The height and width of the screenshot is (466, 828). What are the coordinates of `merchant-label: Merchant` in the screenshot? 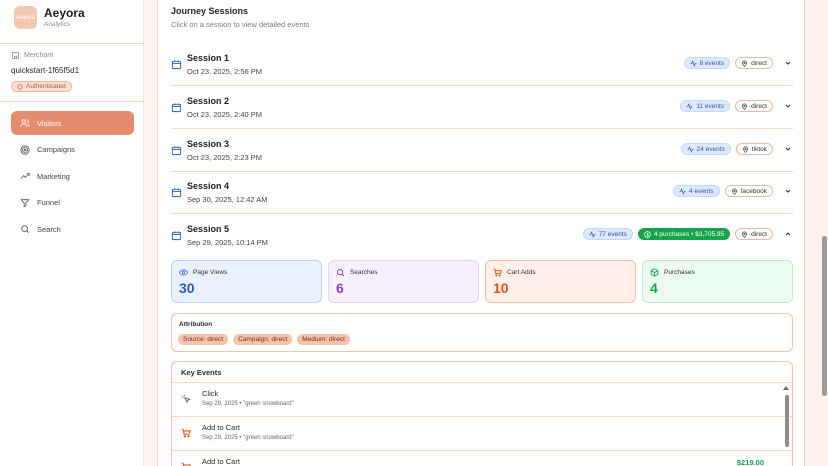 It's located at (32, 55).